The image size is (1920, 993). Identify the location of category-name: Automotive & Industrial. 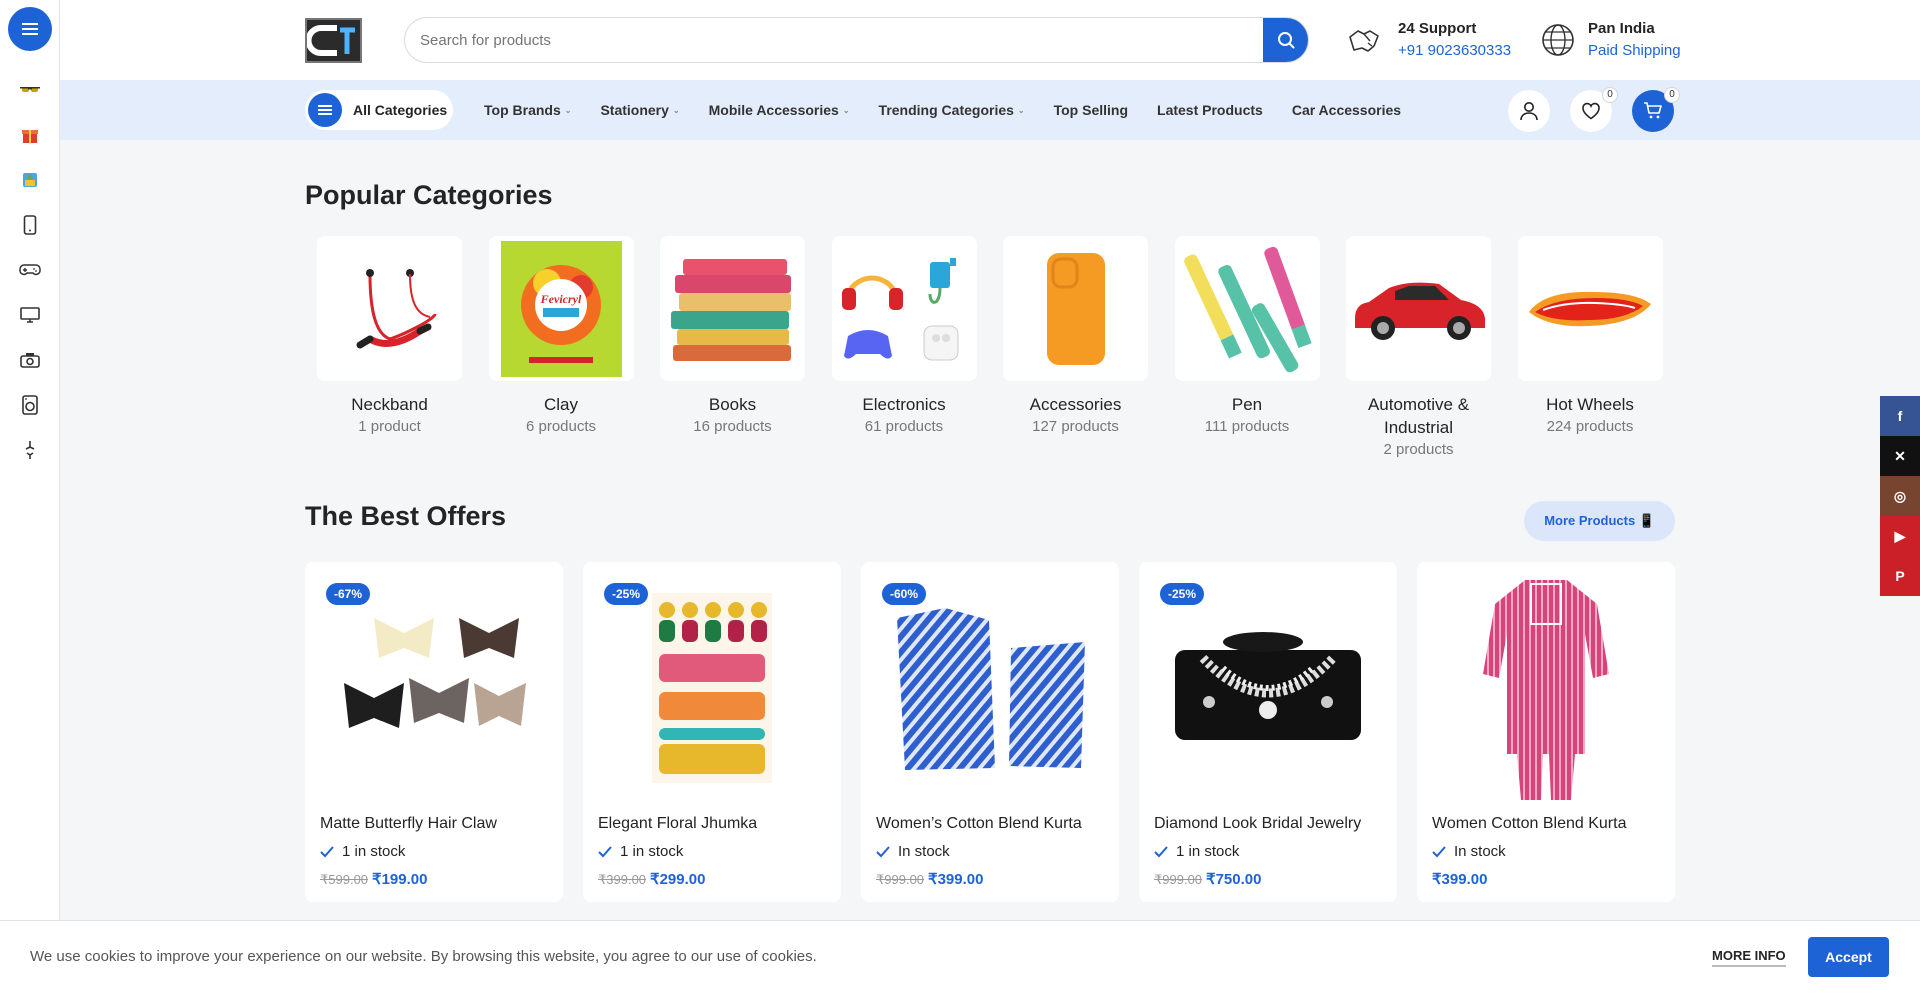
(1418, 416).